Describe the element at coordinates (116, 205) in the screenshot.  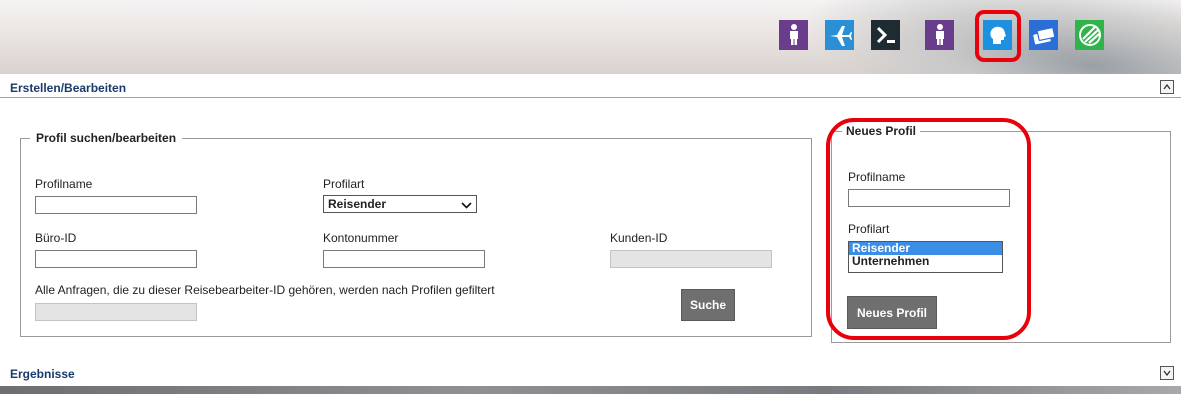
I see `profile-name-input` at that location.